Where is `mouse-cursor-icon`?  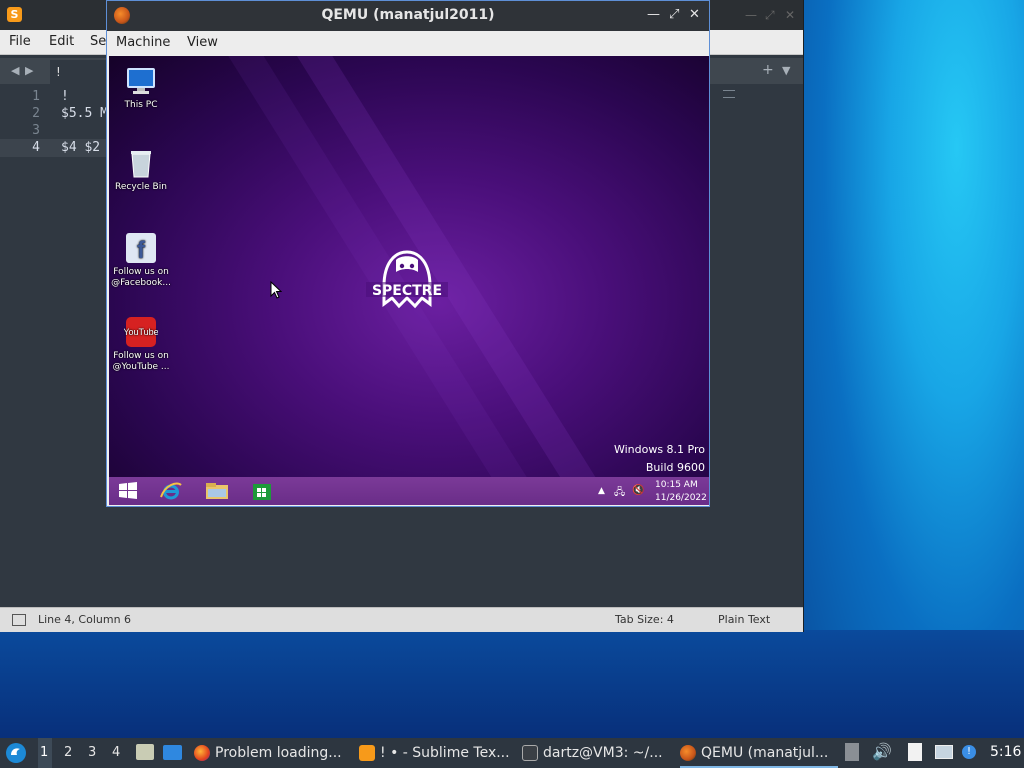 mouse-cursor-icon is located at coordinates (276, 291).